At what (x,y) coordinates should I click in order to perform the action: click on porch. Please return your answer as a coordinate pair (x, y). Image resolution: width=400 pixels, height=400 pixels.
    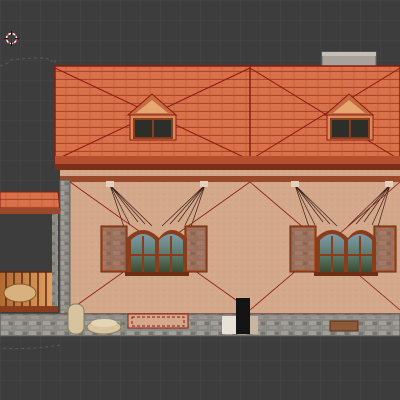
    Looking at the image, I should click on (30, 251).